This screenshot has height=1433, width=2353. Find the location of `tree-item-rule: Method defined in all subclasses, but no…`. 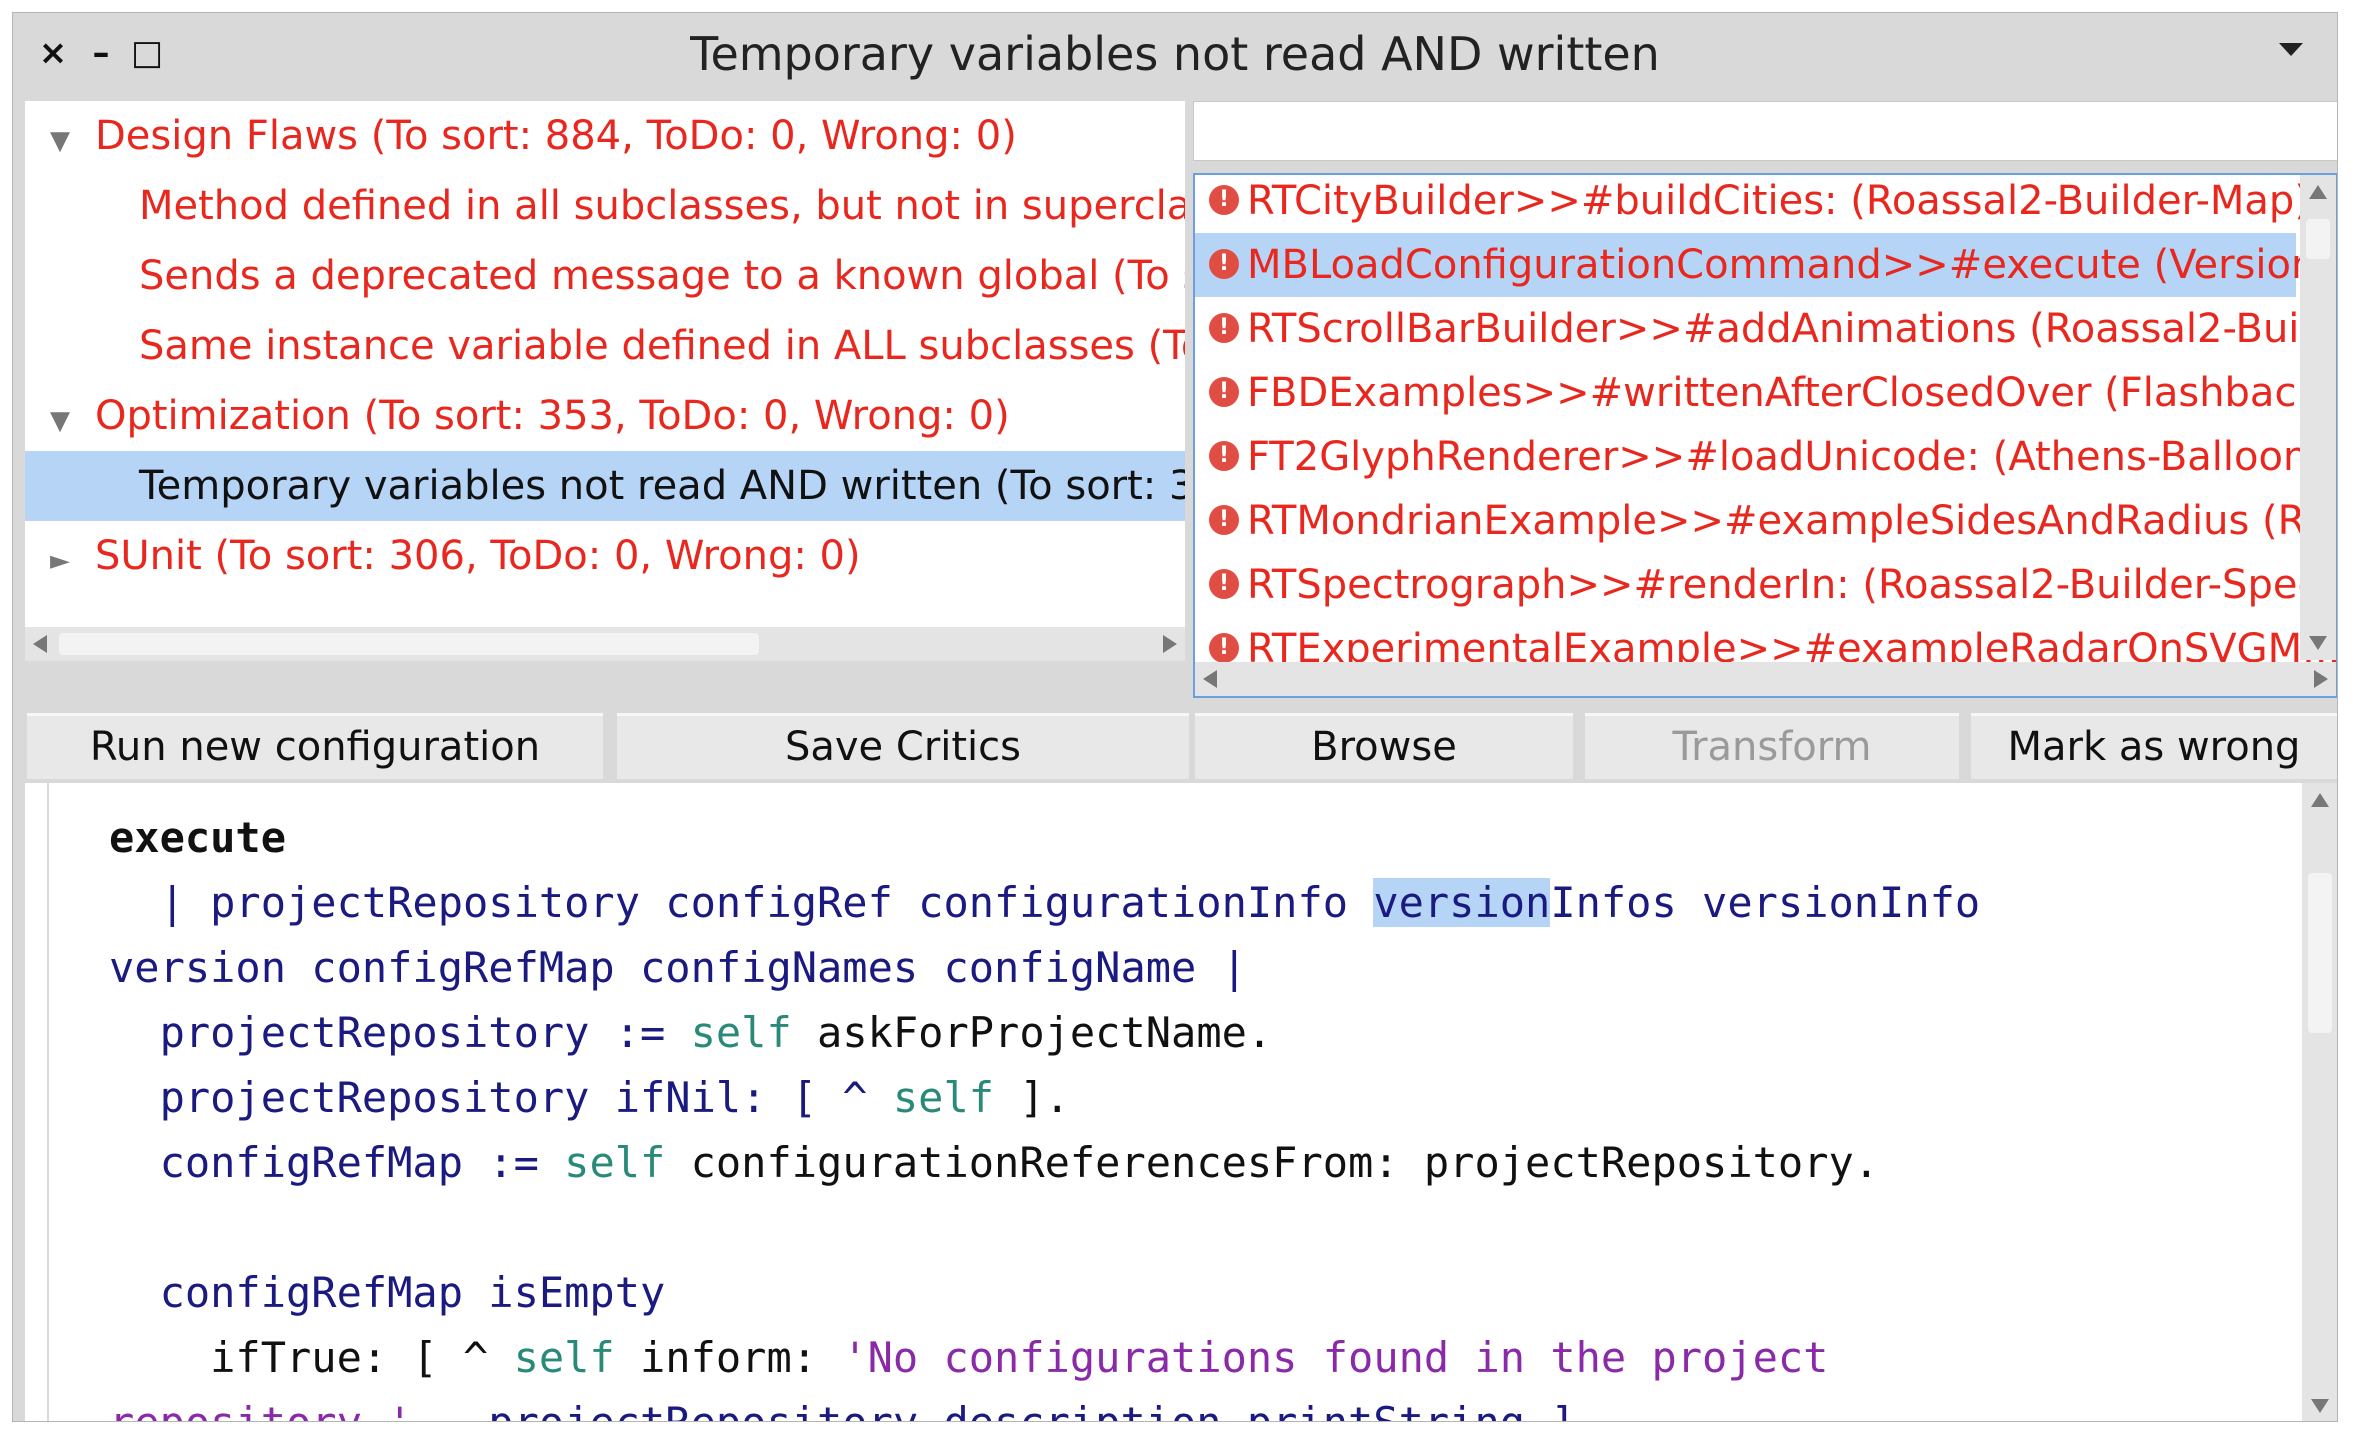

tree-item-rule: Method defined in all subclasses, but no… is located at coordinates (605, 206).